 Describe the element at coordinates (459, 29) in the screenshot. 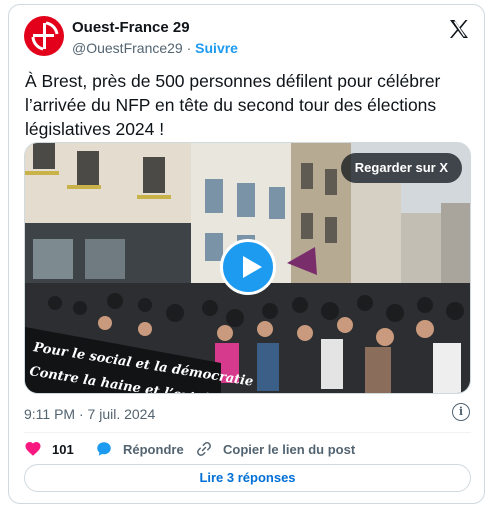

I see `x-logo-icon` at that location.